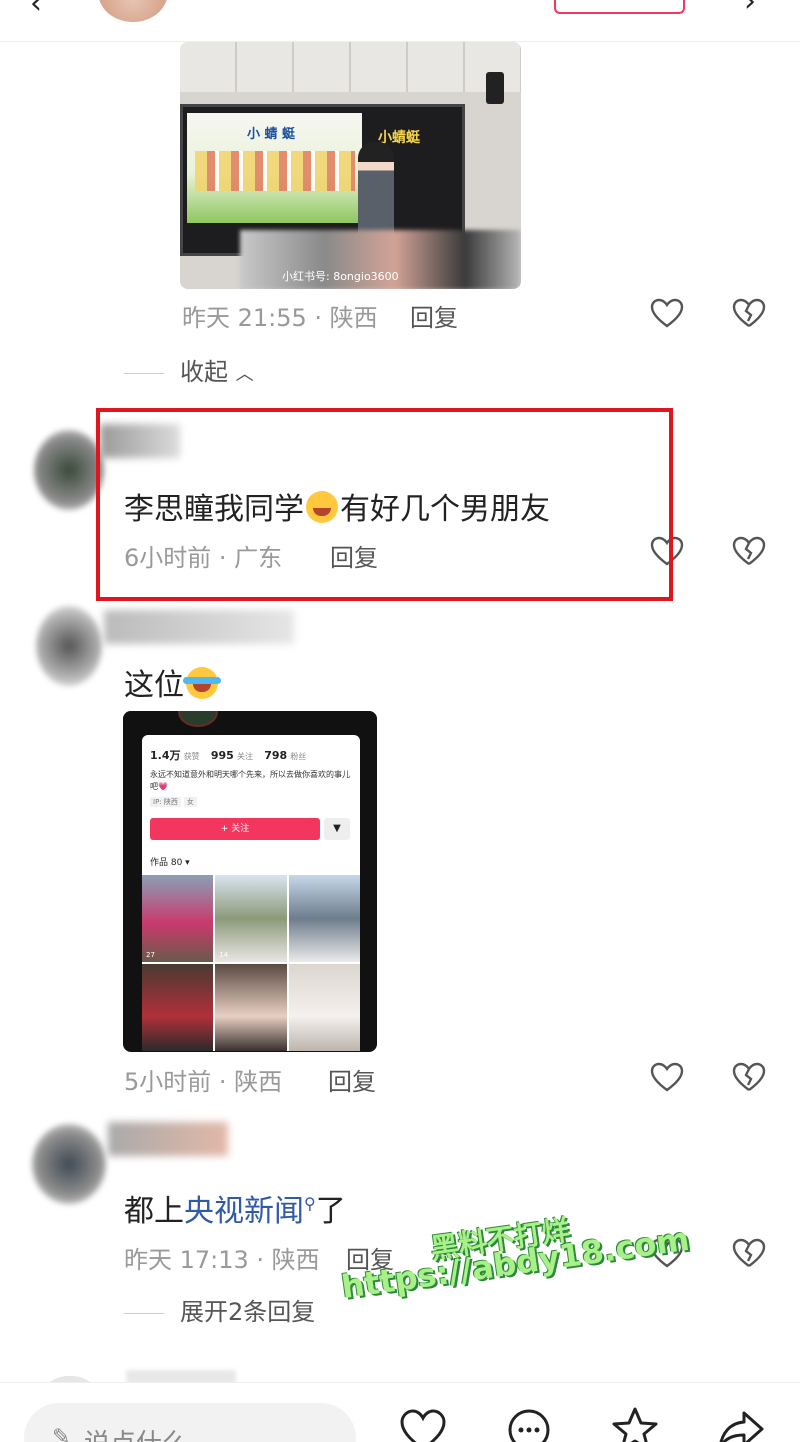  Describe the element at coordinates (248, 1312) in the screenshot. I see `expand-label: 展开2条回复` at that location.